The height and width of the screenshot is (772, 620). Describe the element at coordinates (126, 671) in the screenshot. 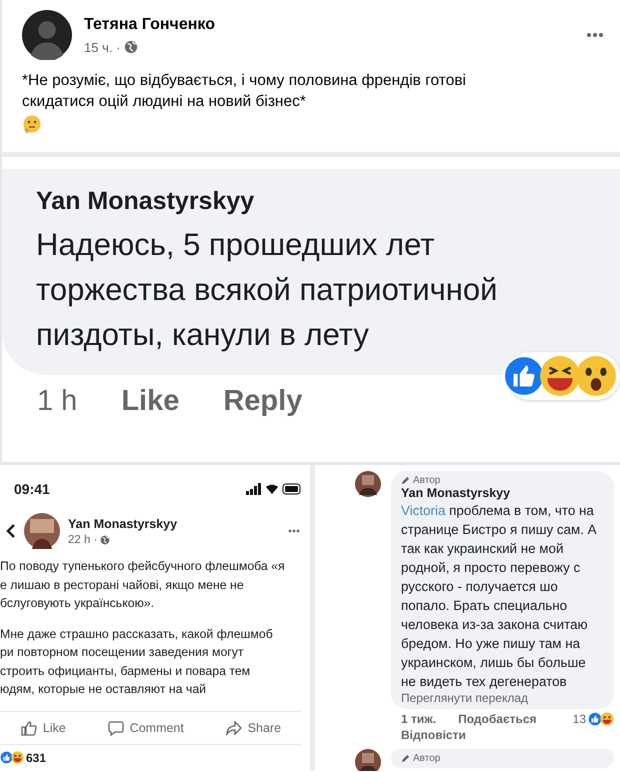

I see `post-text-line: строить официанты, бармены и повара тем` at that location.